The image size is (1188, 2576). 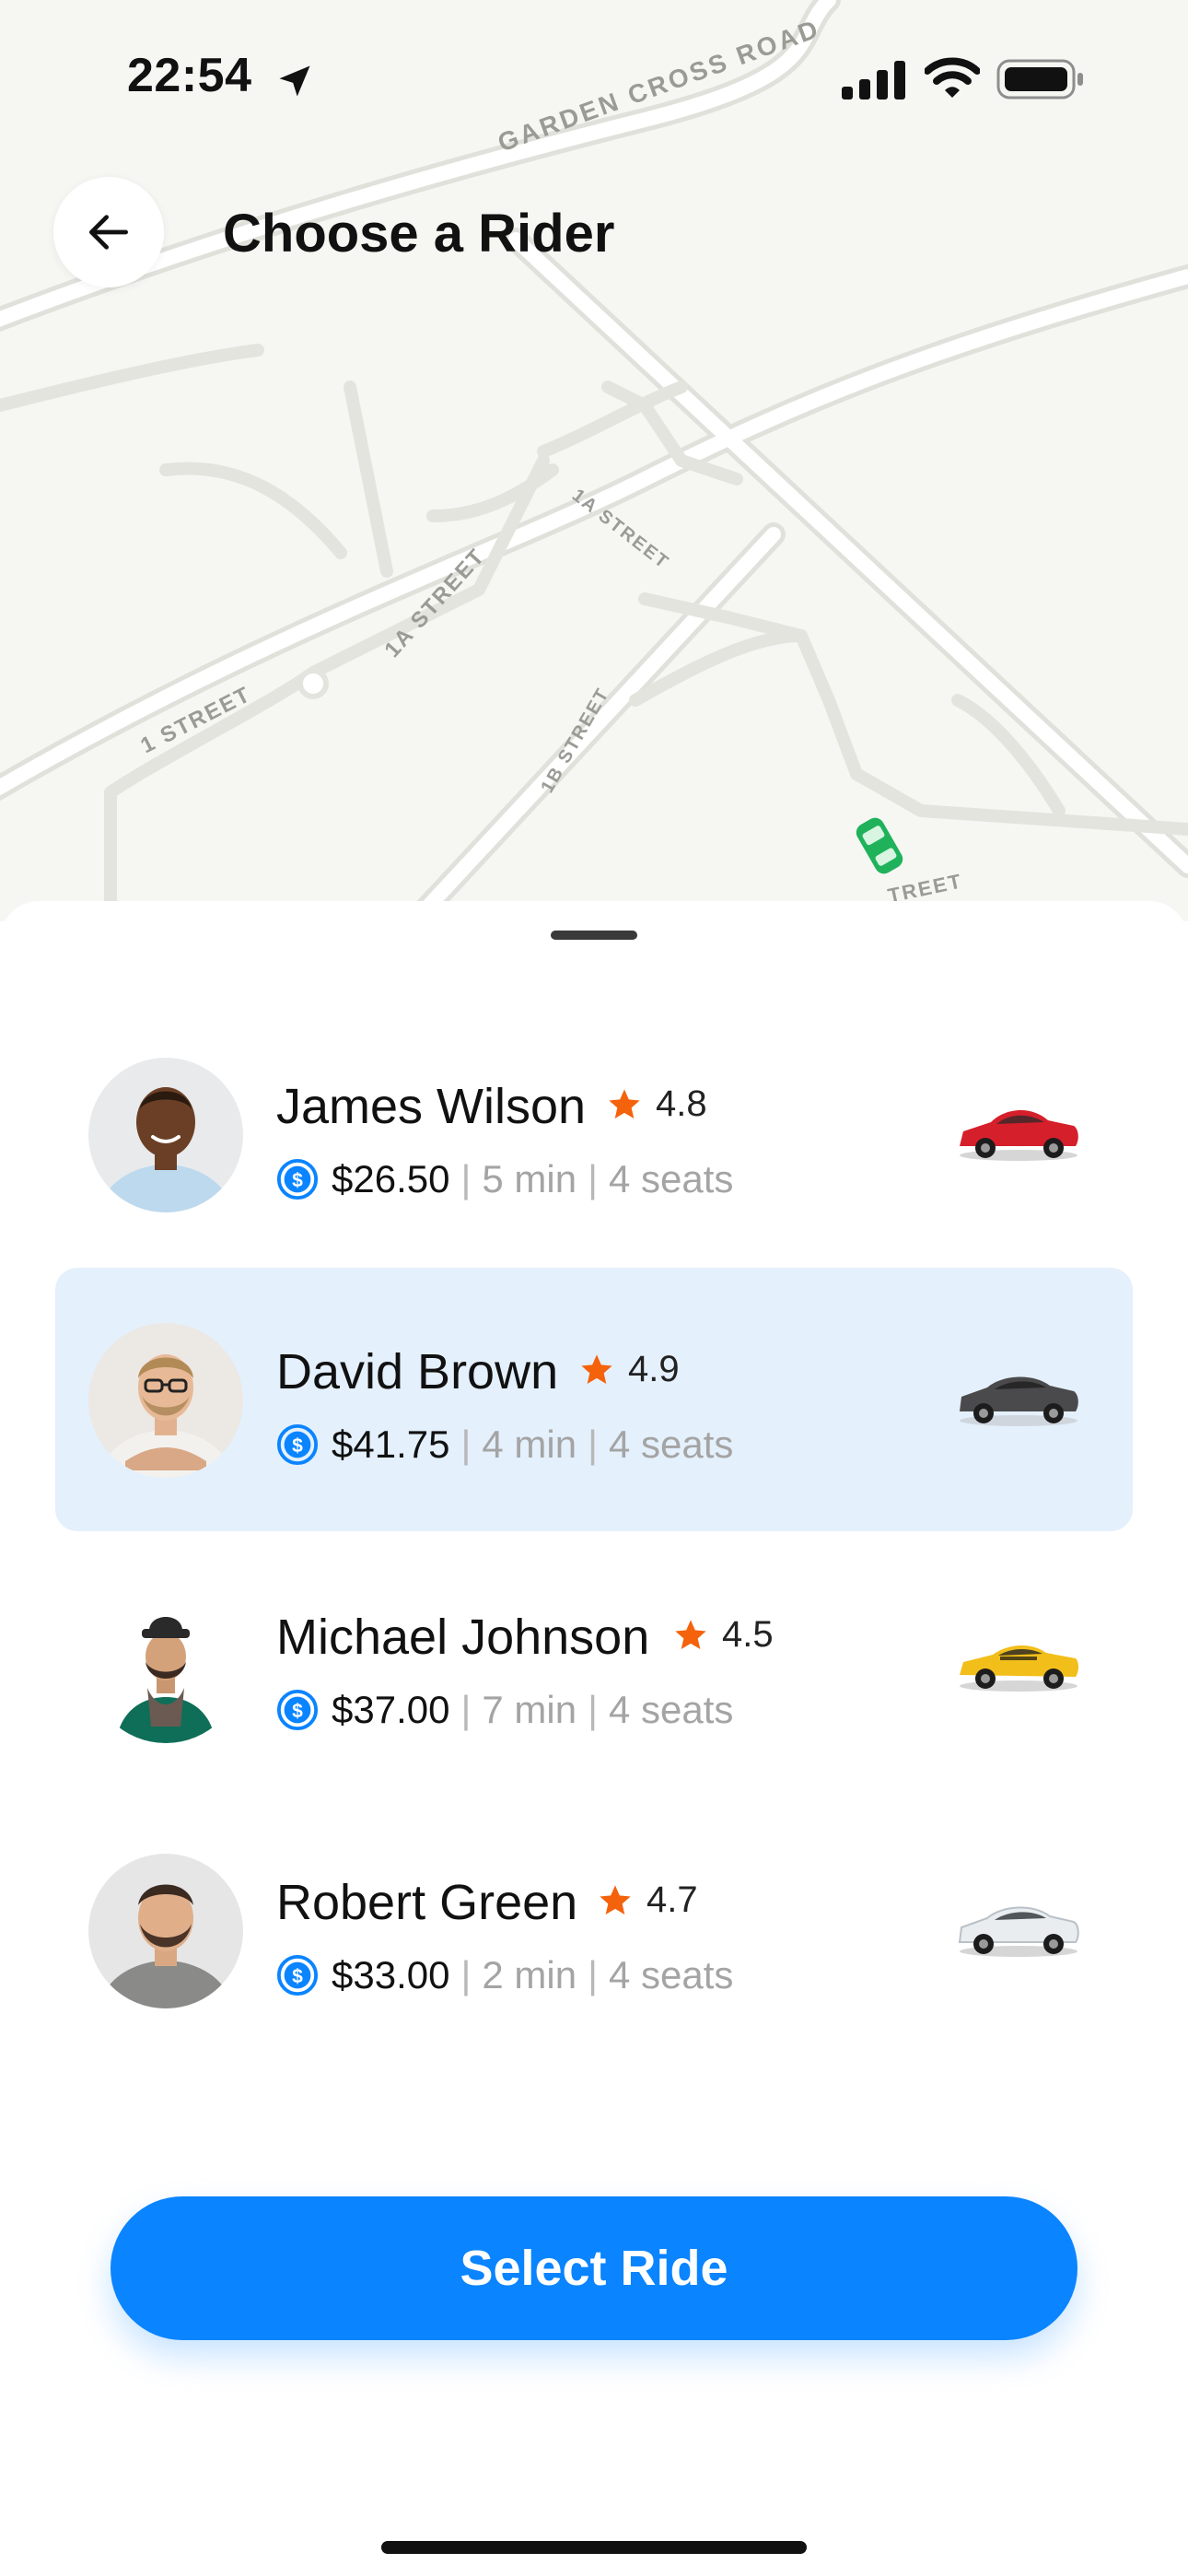 I want to click on rider-rating: 4.5, so click(x=723, y=1635).